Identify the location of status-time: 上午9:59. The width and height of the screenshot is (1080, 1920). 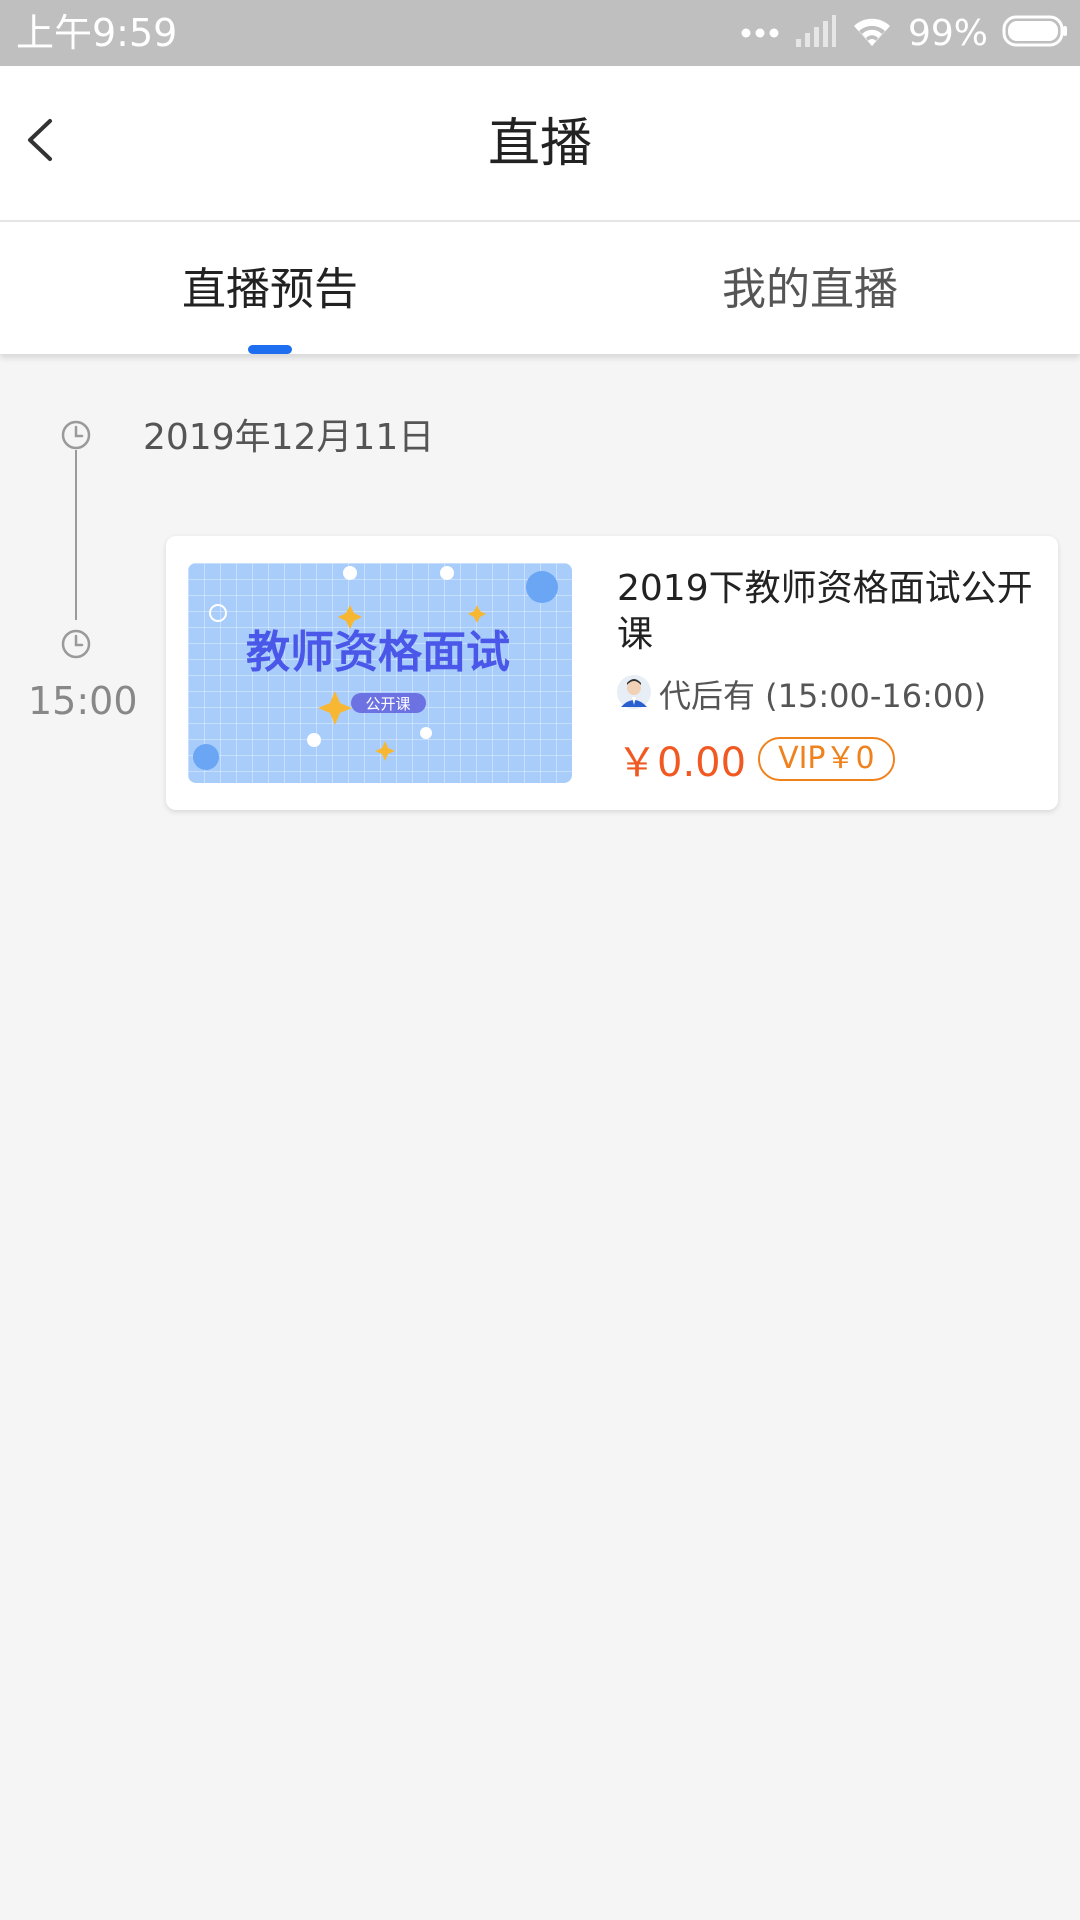
(97, 33).